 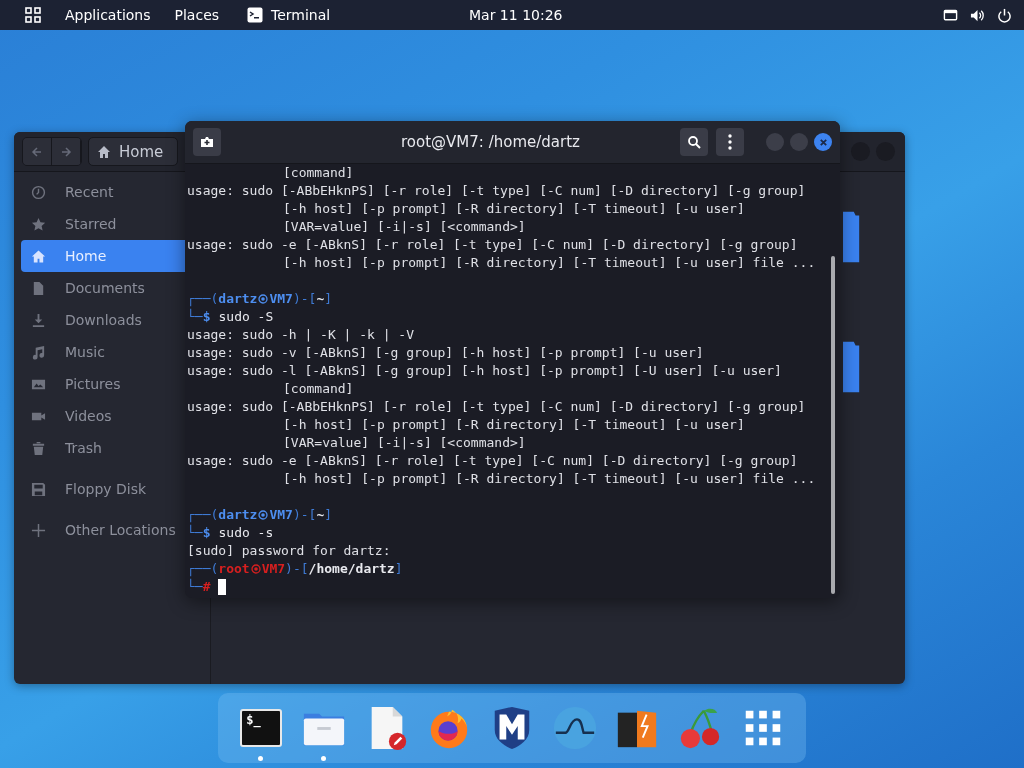 What do you see at coordinates (289, 551) in the screenshot?
I see `terminal-output: [sudo] password for dartz:` at bounding box center [289, 551].